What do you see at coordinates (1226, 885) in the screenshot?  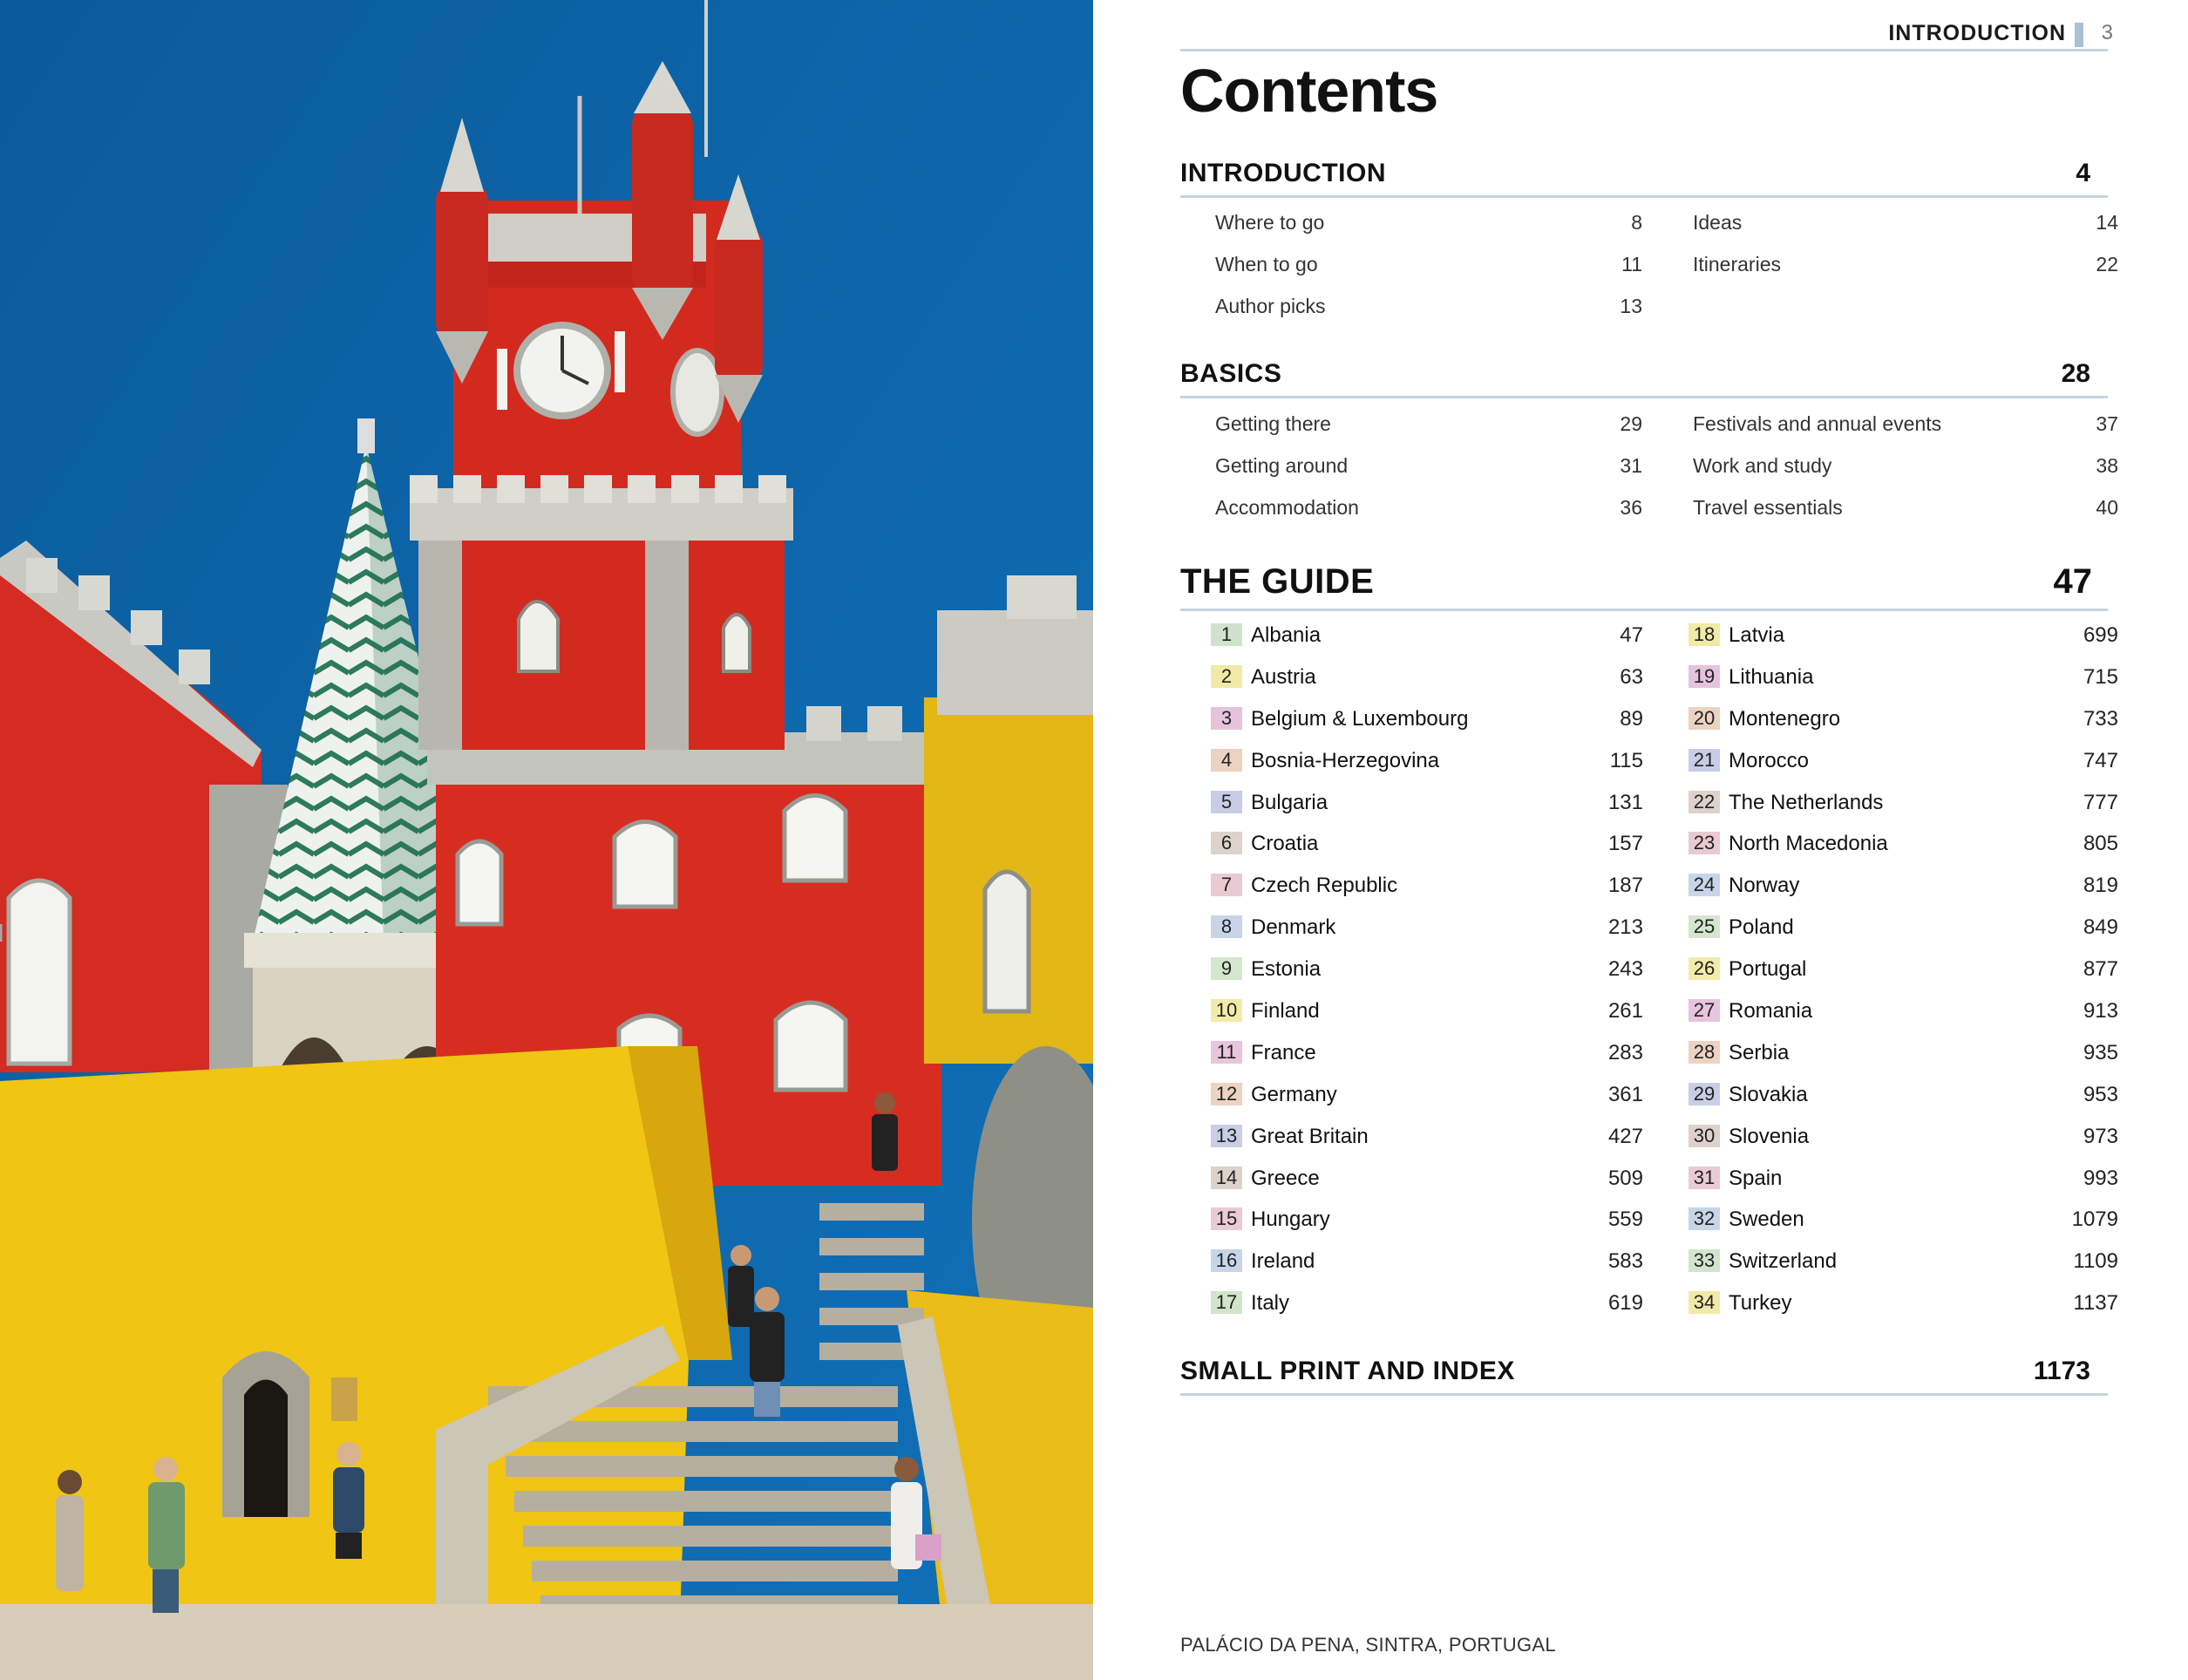 I see `chapter-number-badge: 7` at bounding box center [1226, 885].